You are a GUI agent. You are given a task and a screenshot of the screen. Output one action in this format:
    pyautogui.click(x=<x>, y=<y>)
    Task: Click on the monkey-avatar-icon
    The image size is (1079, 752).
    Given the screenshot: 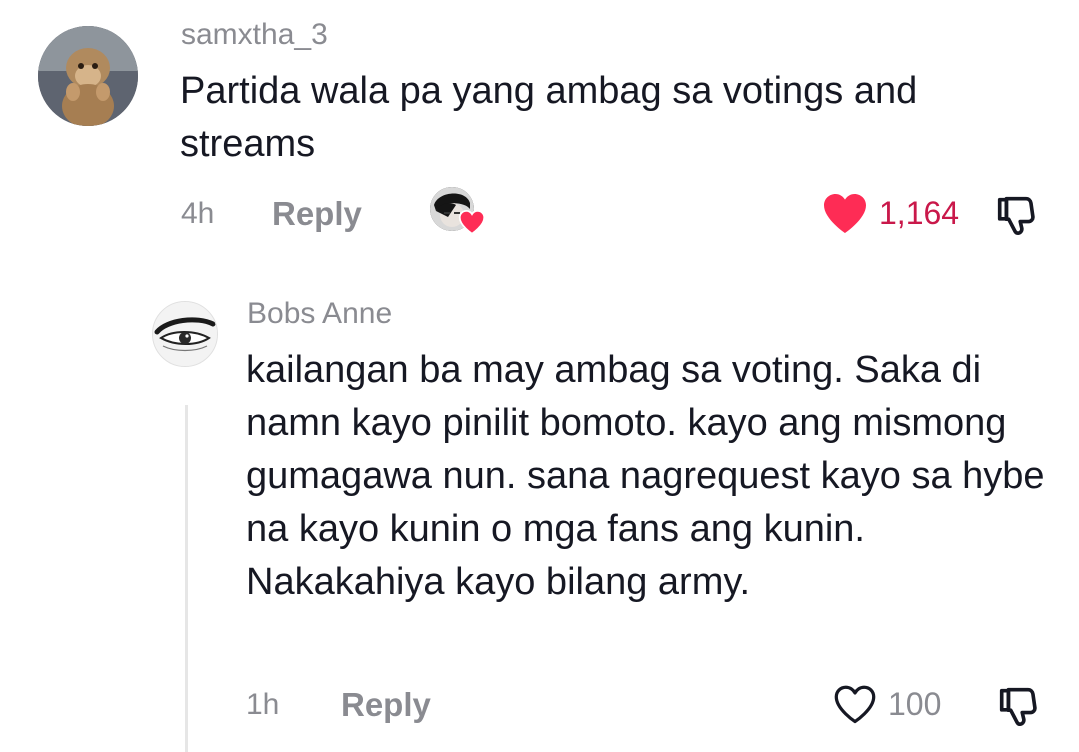 What is the action you would take?
    pyautogui.click(x=88, y=76)
    